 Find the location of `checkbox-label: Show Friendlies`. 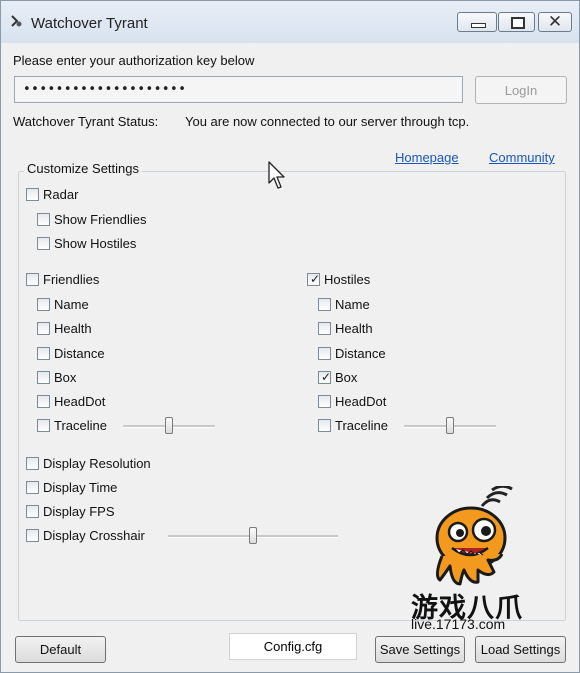

checkbox-label: Show Friendlies is located at coordinates (100, 219).